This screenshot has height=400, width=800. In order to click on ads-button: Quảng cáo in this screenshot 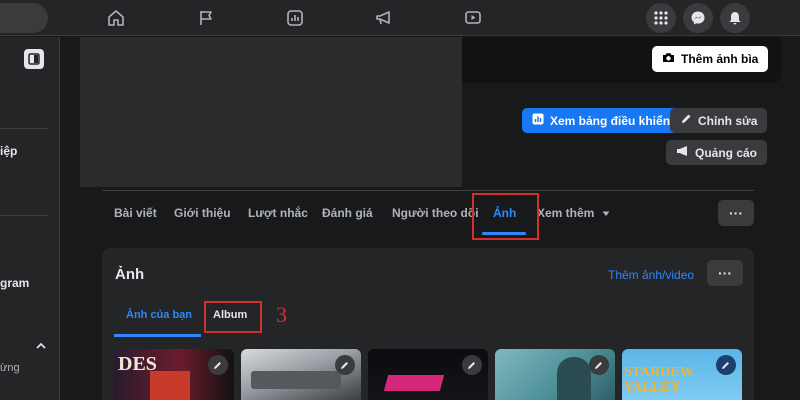, I will do `click(717, 152)`.